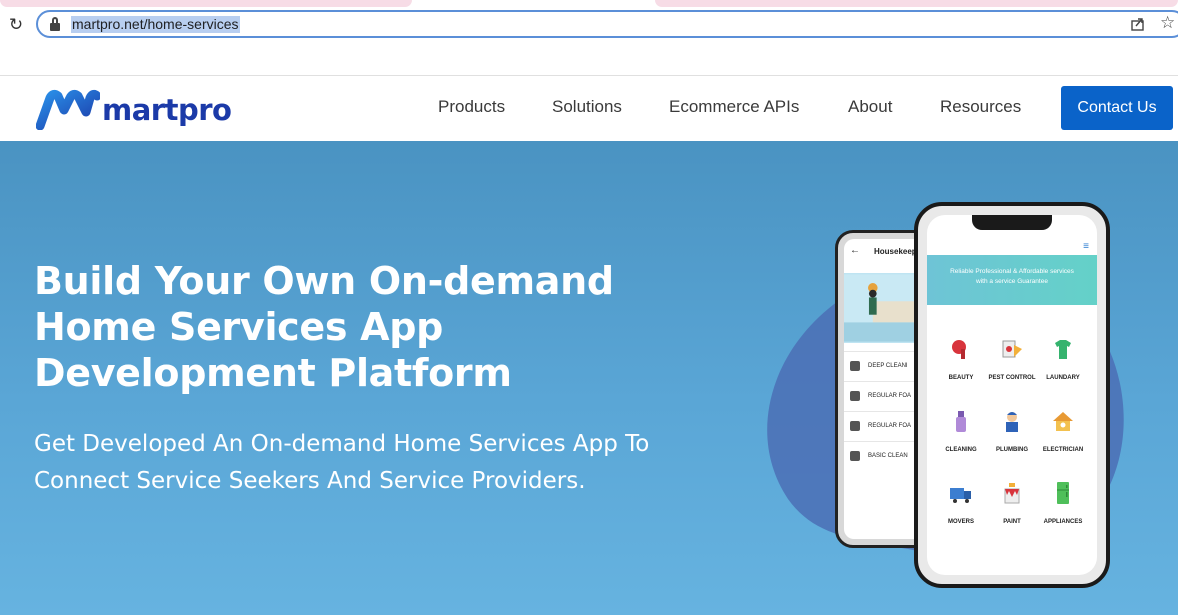  What do you see at coordinates (589, 4) in the screenshot?
I see `browser-tab-strip` at bounding box center [589, 4].